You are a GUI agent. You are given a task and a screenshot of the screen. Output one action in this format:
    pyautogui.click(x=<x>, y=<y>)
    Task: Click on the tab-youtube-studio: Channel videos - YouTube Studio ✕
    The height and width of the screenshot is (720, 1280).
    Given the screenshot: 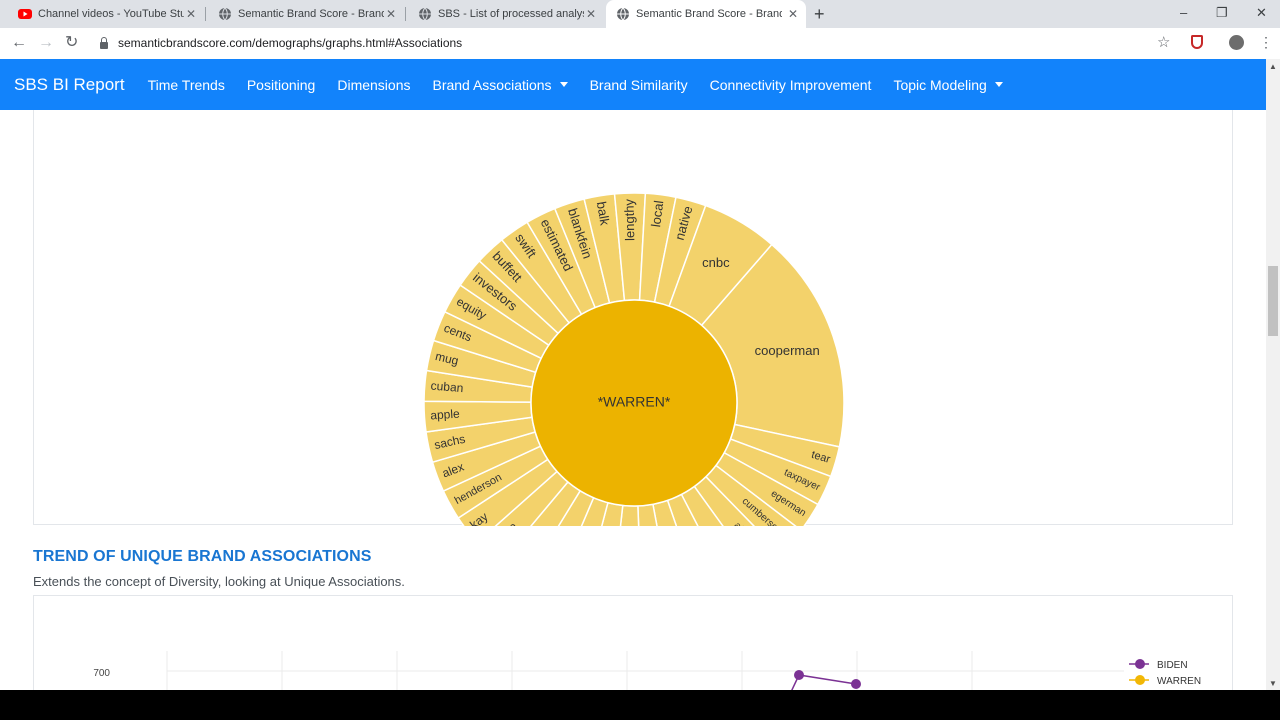 What is the action you would take?
    pyautogui.click(x=106, y=14)
    